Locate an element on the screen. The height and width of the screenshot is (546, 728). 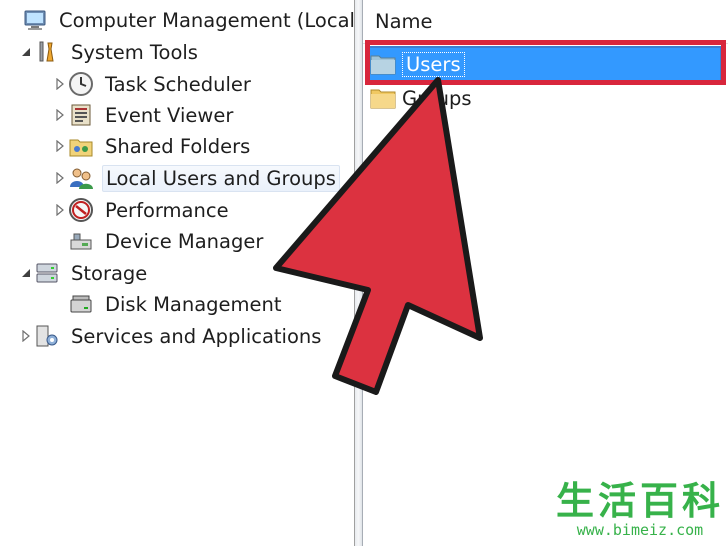
services-applications-icon is located at coordinates (47, 336).